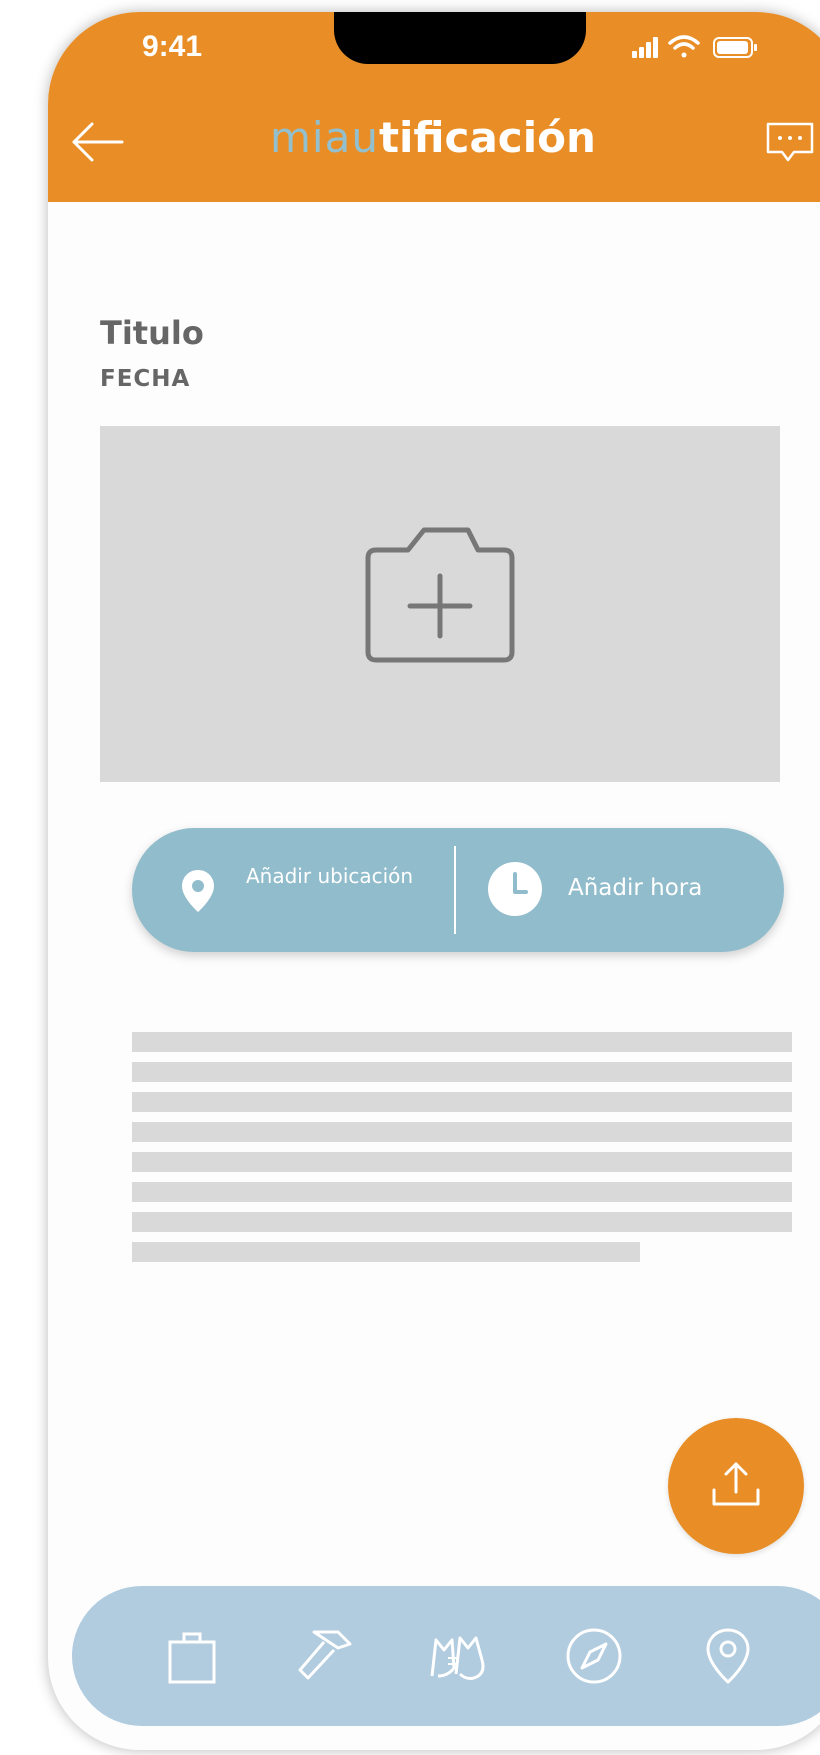 The width and height of the screenshot is (820, 1755). I want to click on battery-icon, so click(735, 47).